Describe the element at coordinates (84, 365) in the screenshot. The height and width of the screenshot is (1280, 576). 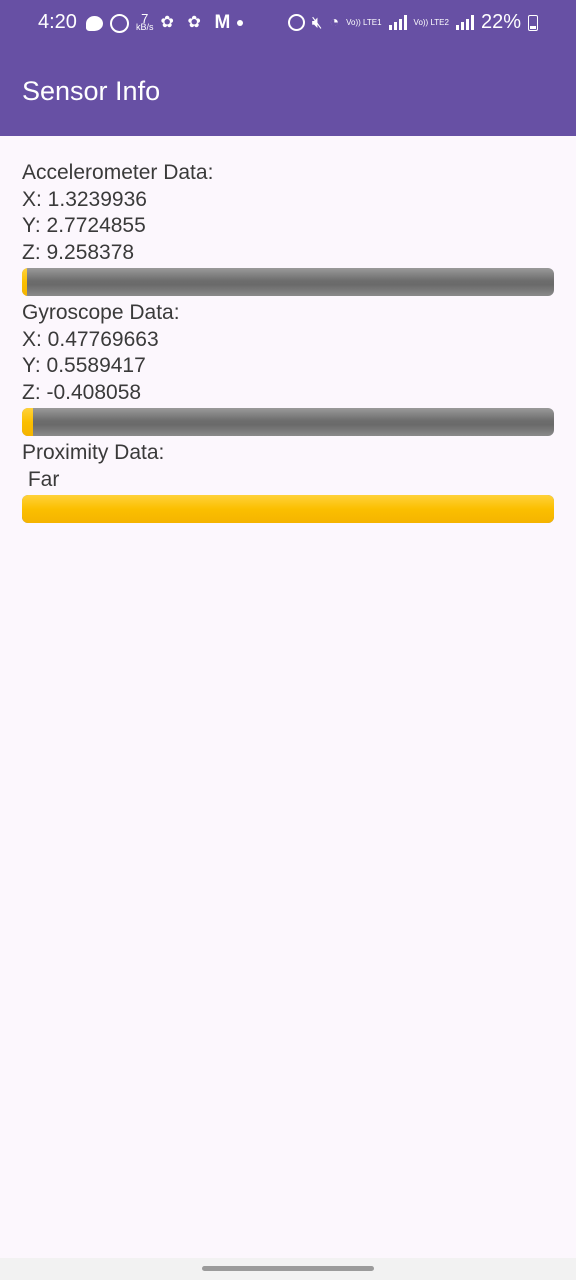
I see `gyroscope-y: Y: 0.5589417` at that location.